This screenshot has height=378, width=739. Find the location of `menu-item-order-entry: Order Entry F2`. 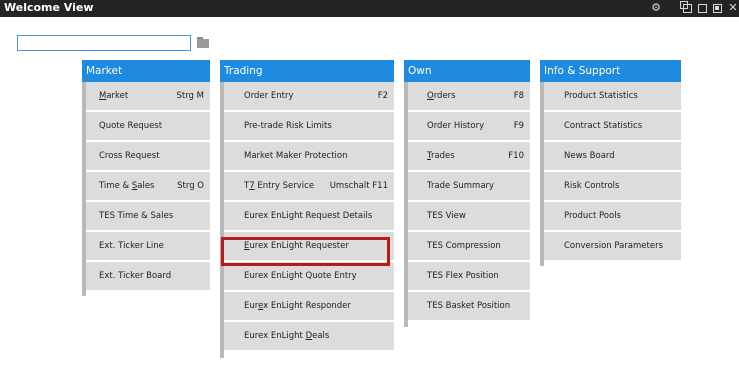

menu-item-order-entry: Order Entry F2 is located at coordinates (309, 97).